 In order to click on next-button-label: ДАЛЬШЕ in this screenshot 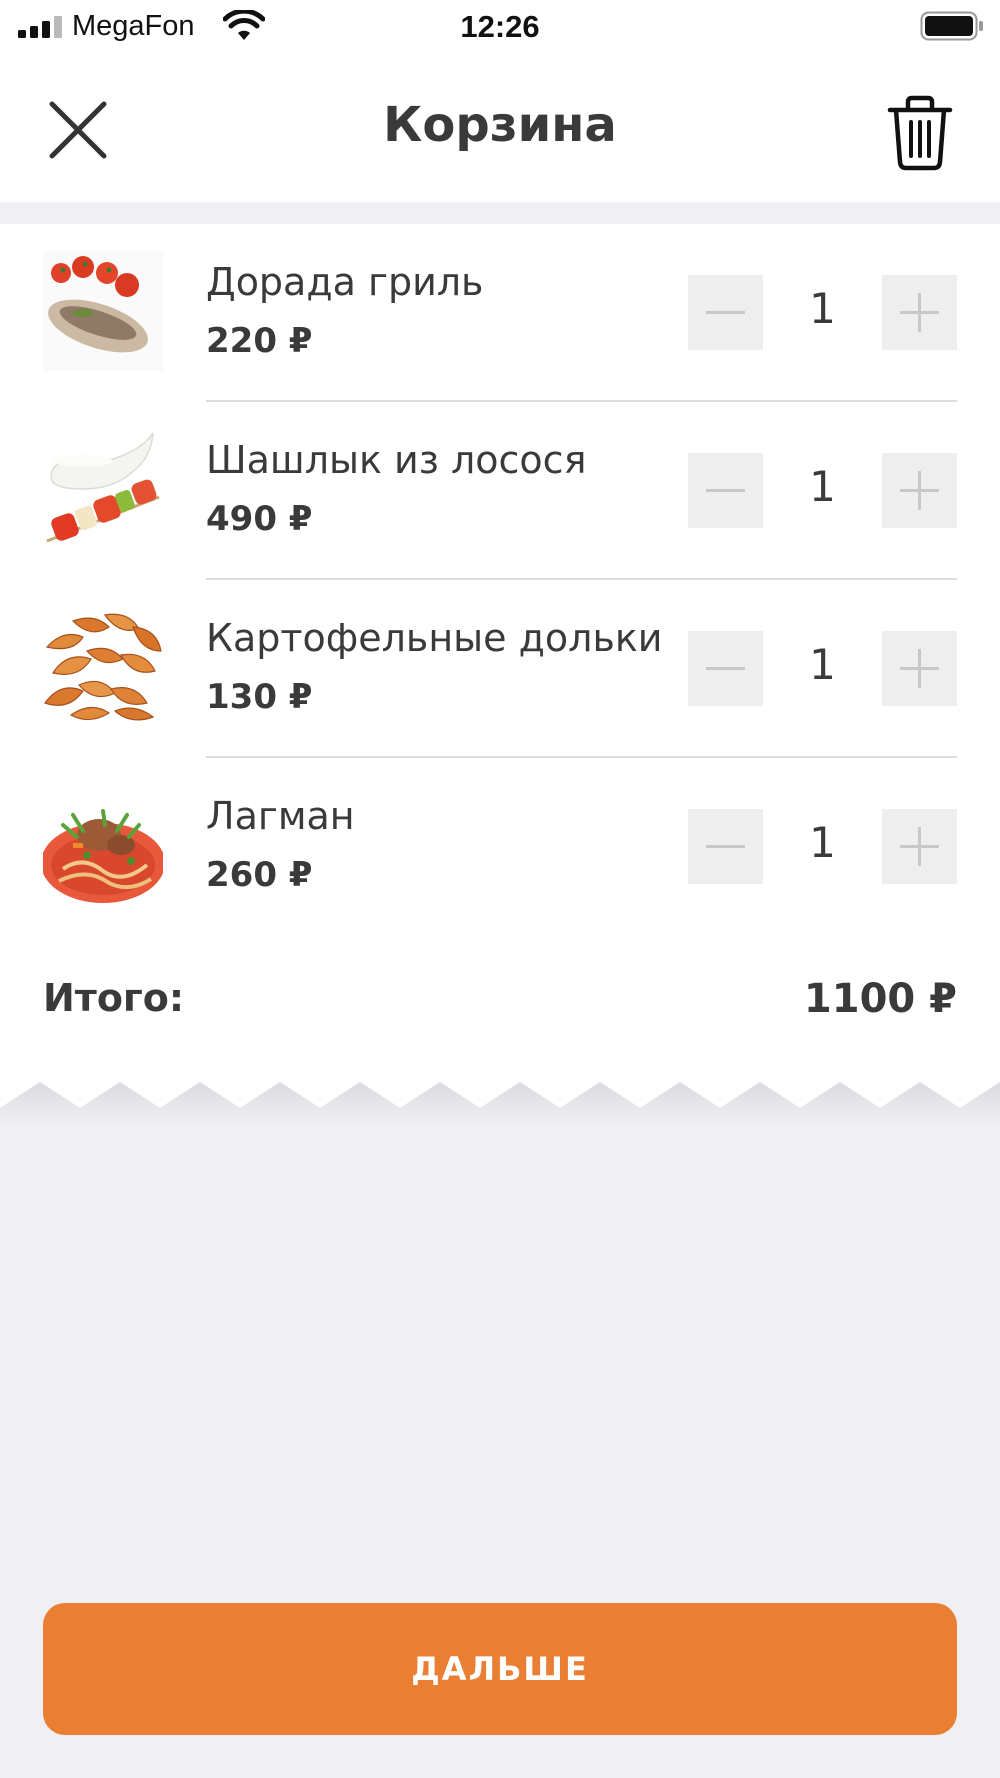, I will do `click(500, 1669)`.